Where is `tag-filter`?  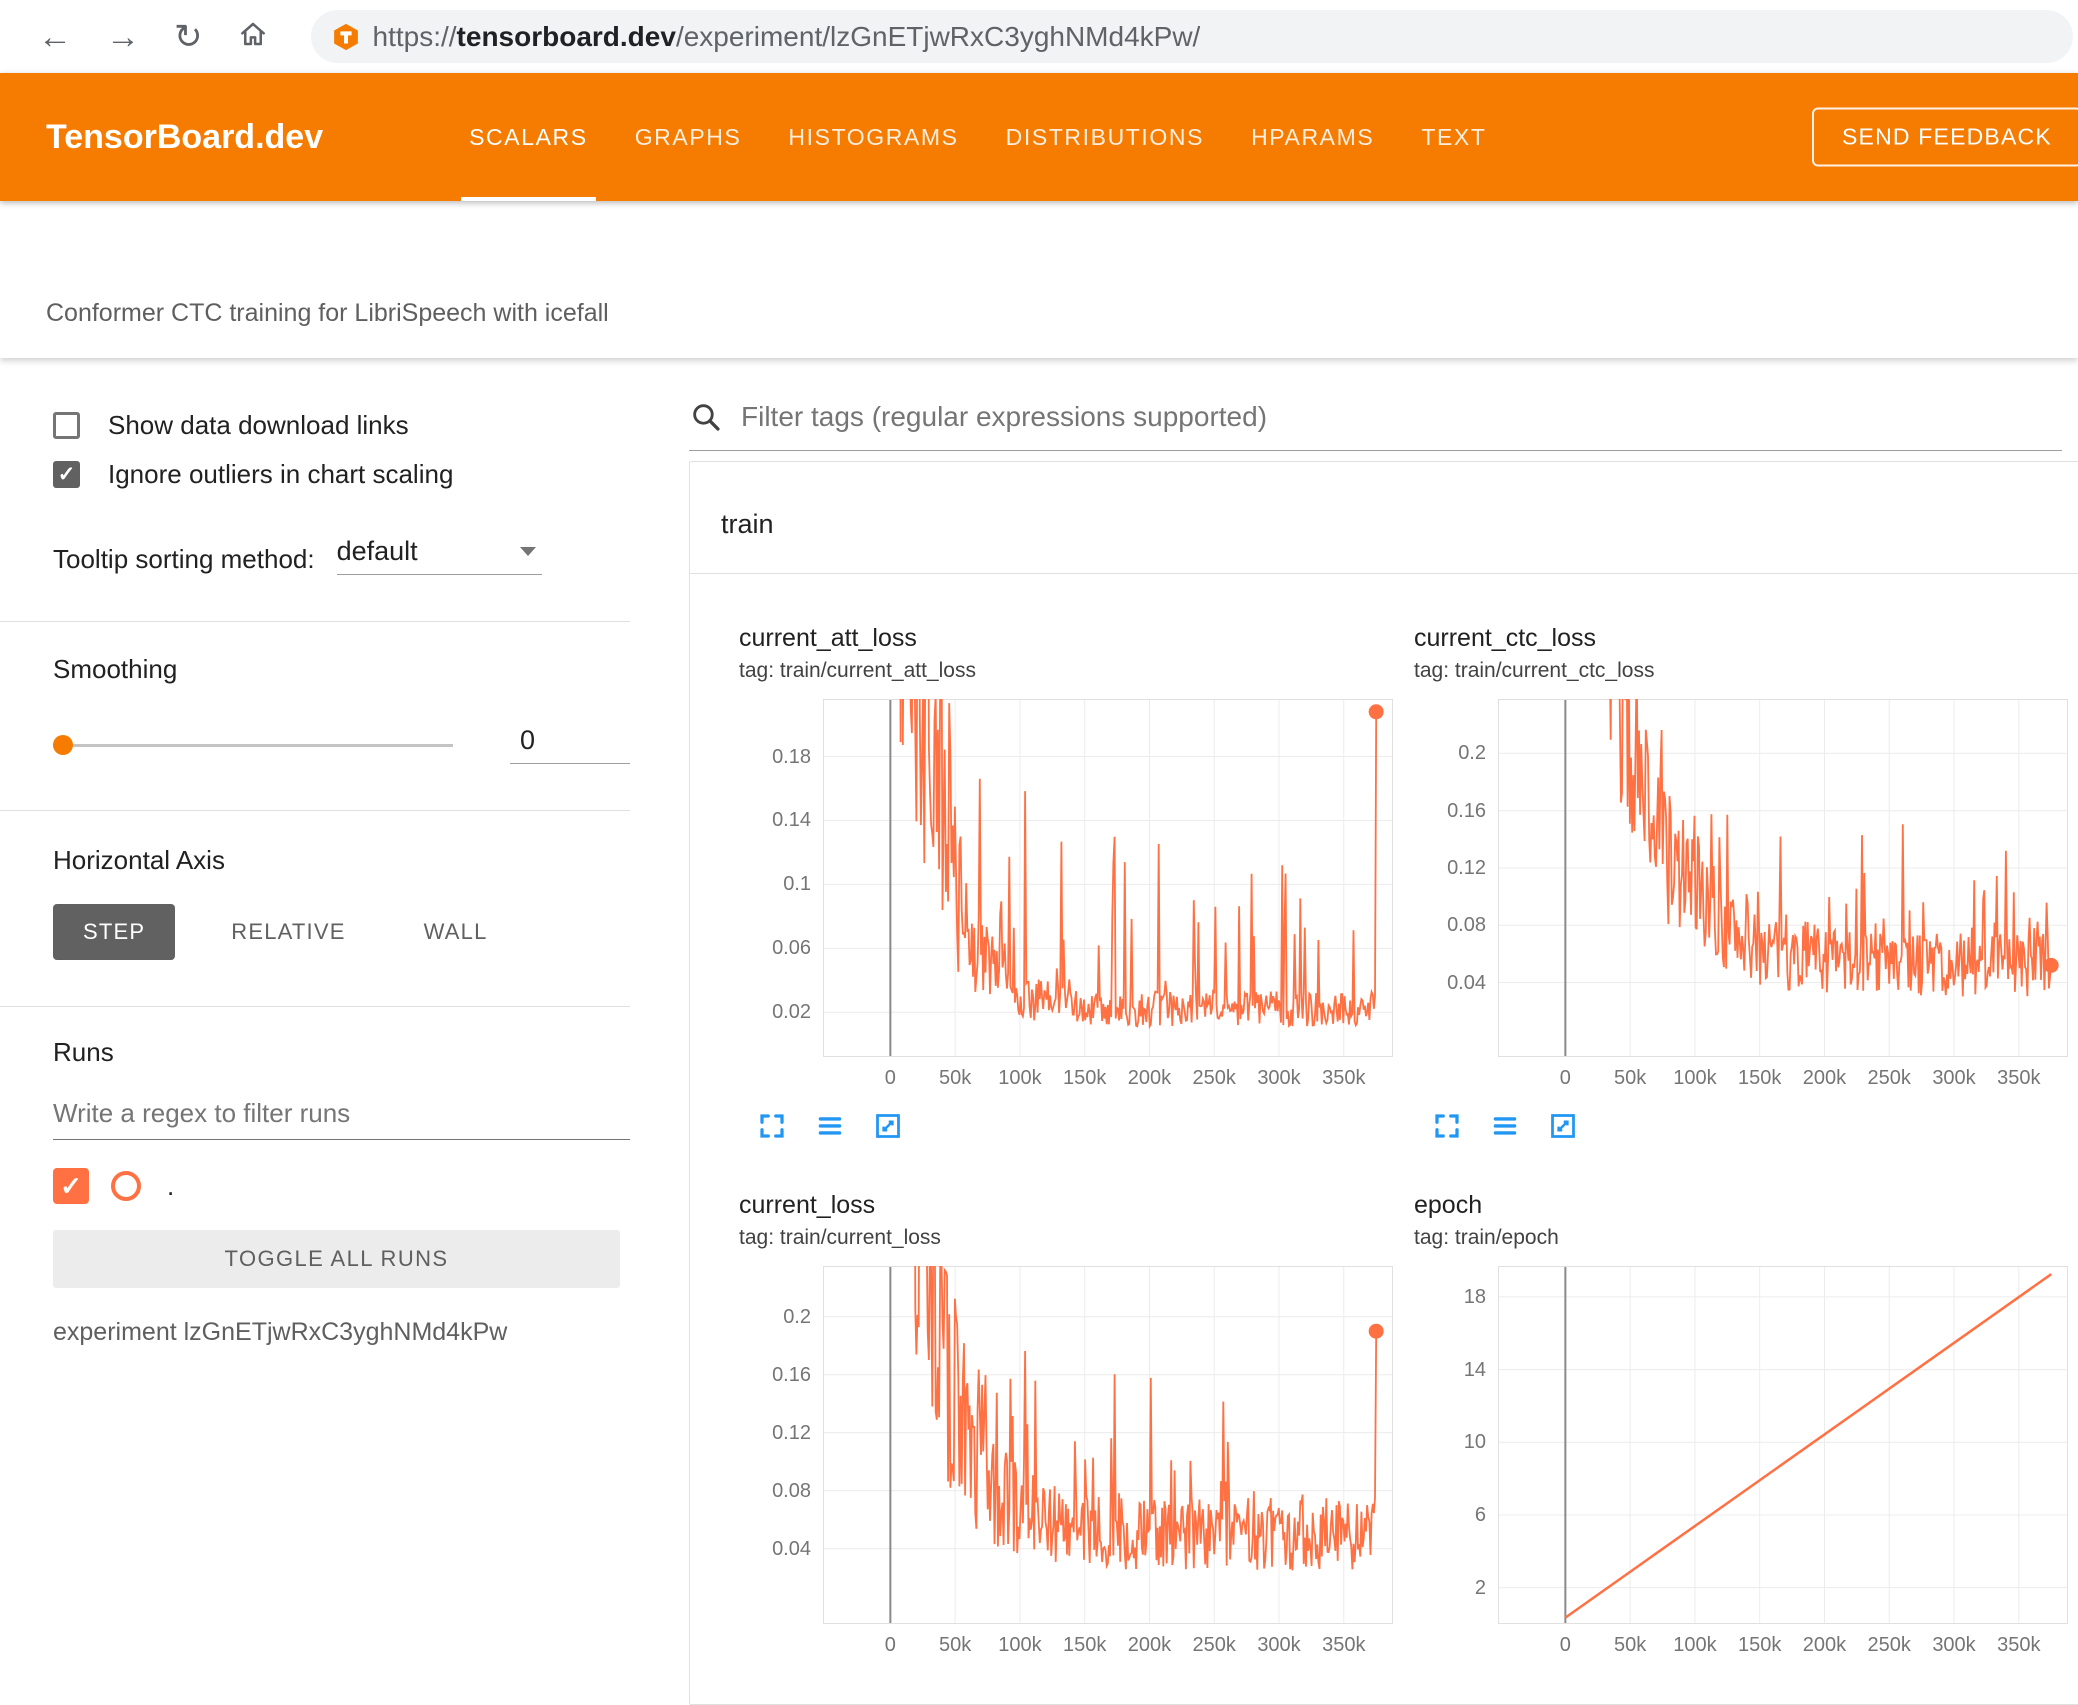 tag-filter is located at coordinates (1375, 425).